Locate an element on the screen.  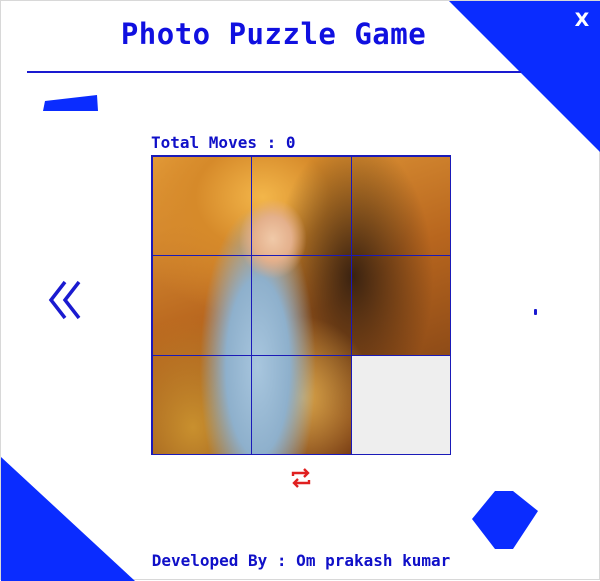
previous-image-button is located at coordinates (65, 300).